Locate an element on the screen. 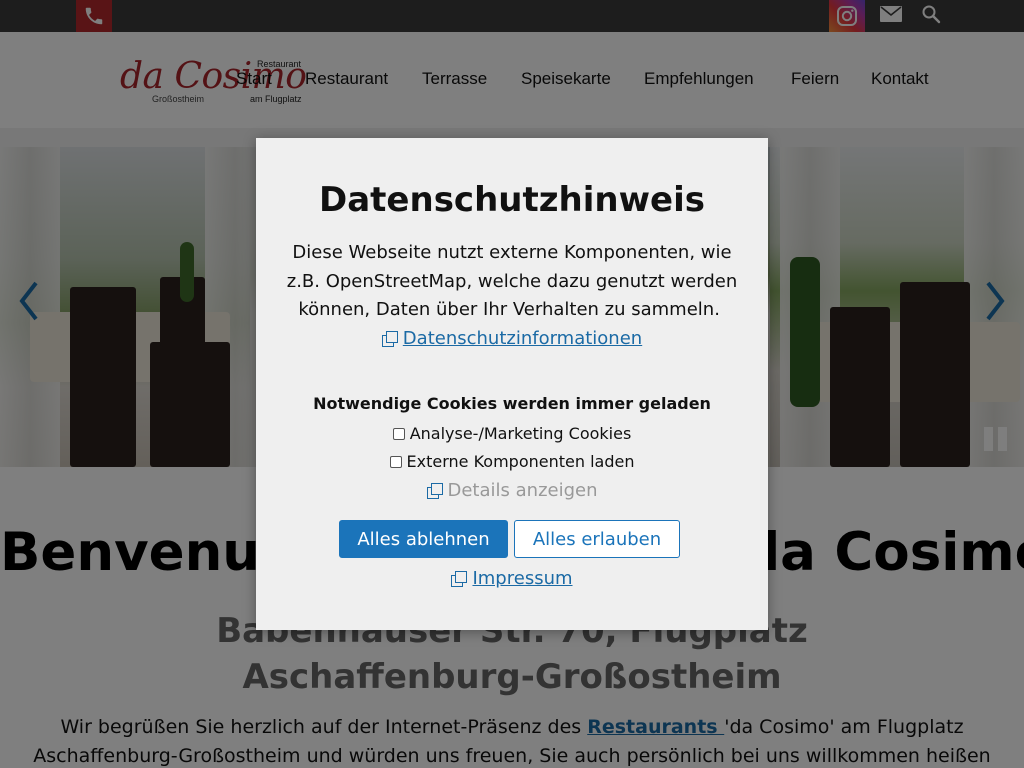 This screenshot has height=768, width=1024. analytics-cookies-option: Analyse-/Marketing Cookies is located at coordinates (512, 433).